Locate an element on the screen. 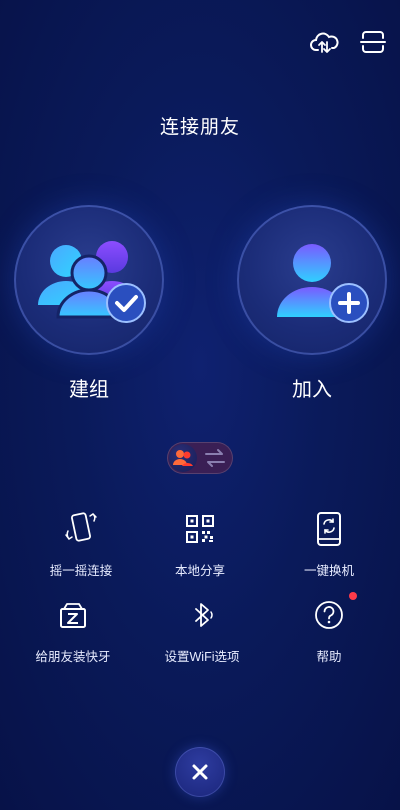  join-label: 加入 is located at coordinates (312, 390).